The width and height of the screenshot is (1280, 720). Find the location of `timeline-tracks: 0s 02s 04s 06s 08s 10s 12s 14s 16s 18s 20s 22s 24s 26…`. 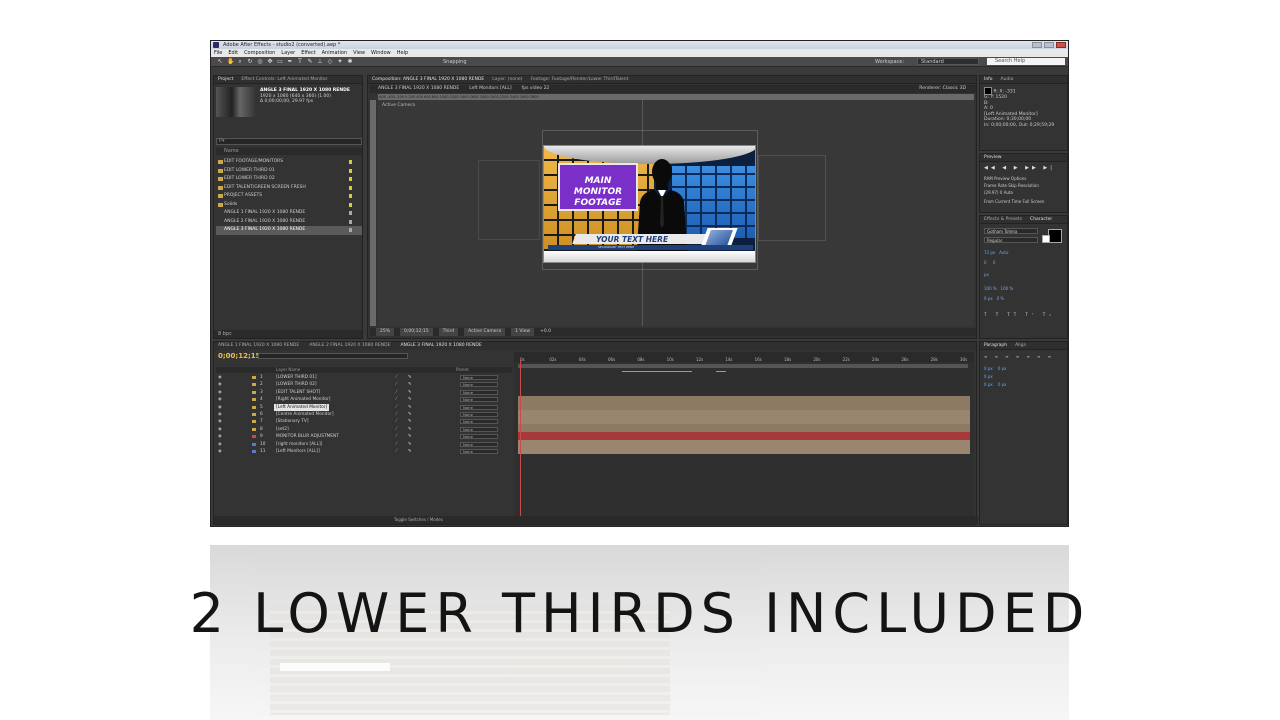

timeline-tracks: 0s 02s 04s 06s 08s 10s 12s 14s 16s 18s 20s 22s 24s 26… is located at coordinates (744, 437).